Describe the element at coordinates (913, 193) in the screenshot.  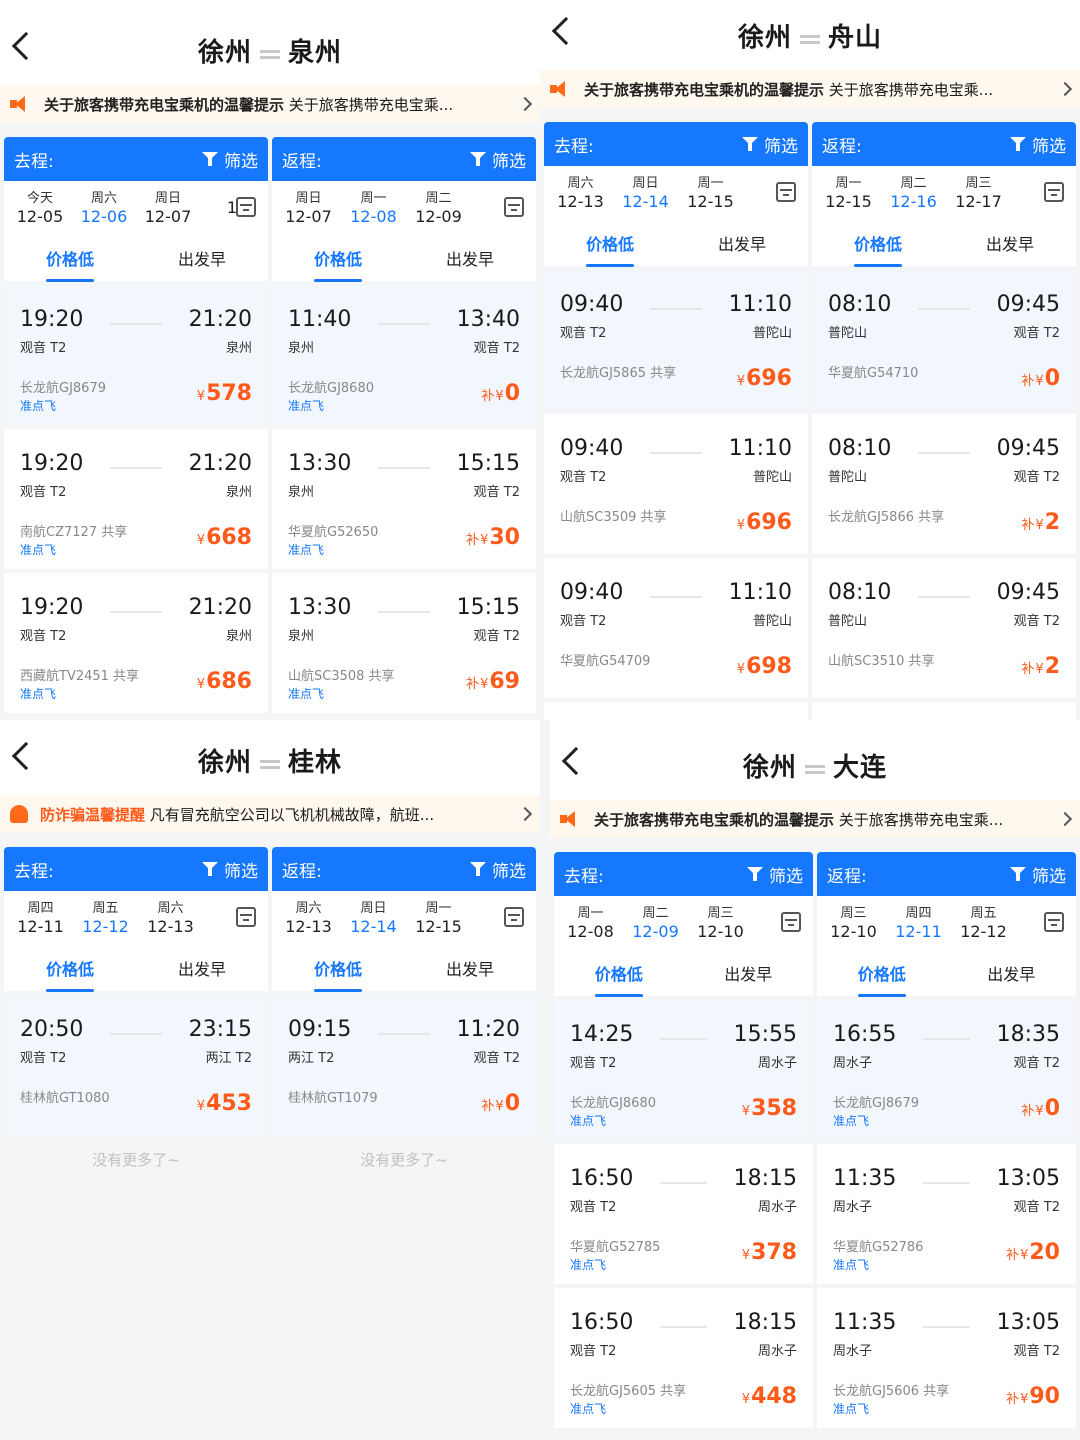
I see `date-option: 周二 12-16` at that location.